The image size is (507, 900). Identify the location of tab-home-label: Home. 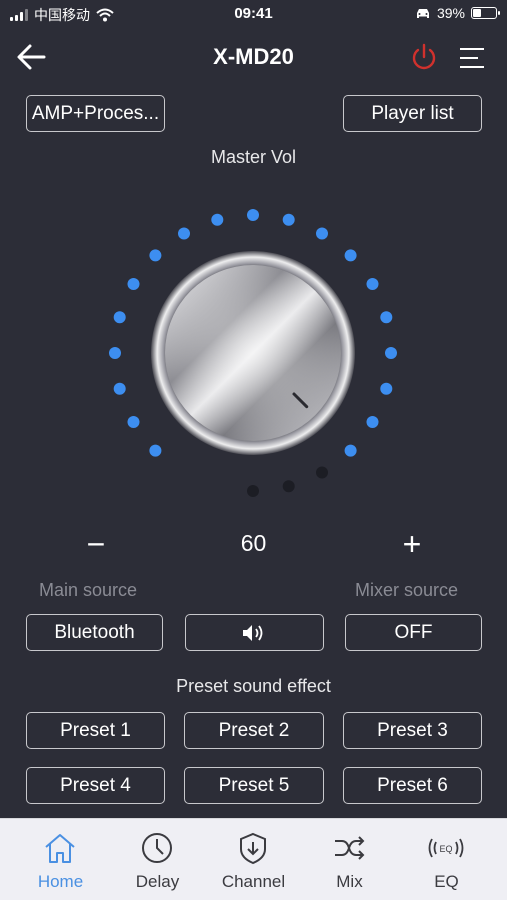
(60, 881).